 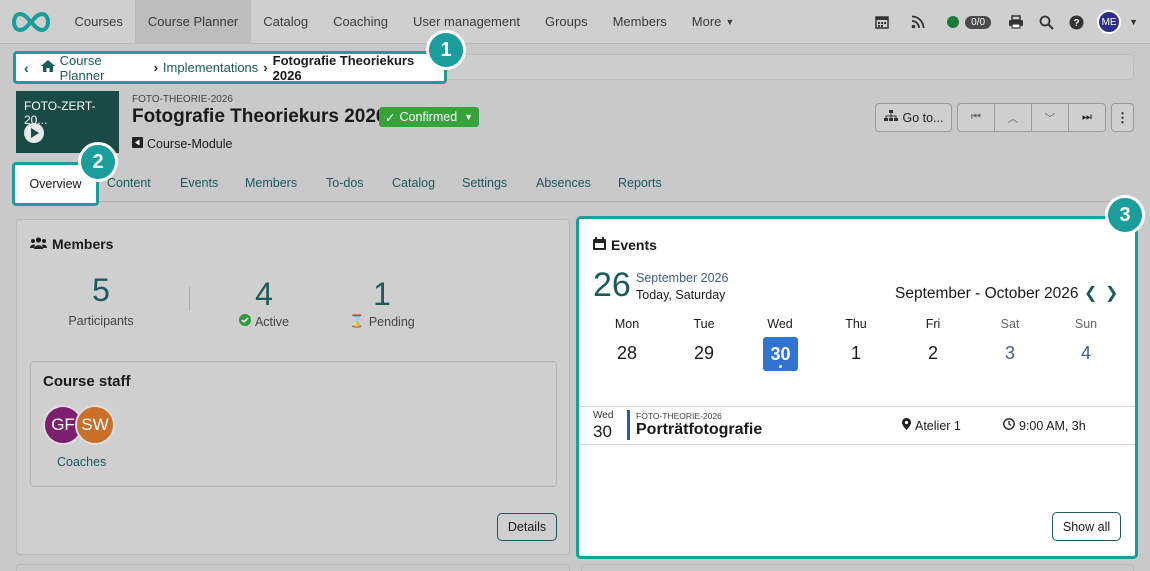 What do you see at coordinates (95, 425) in the screenshot?
I see `avatar: SW` at bounding box center [95, 425].